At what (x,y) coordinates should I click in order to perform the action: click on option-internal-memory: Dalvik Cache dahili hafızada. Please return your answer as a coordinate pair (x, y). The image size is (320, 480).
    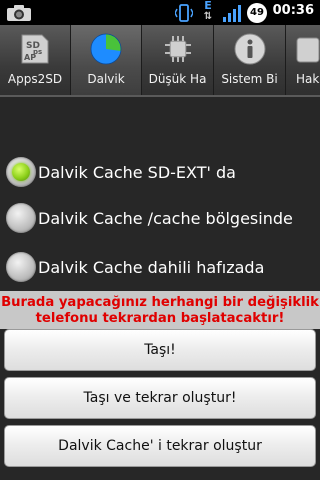
    Looking at the image, I should click on (160, 267).